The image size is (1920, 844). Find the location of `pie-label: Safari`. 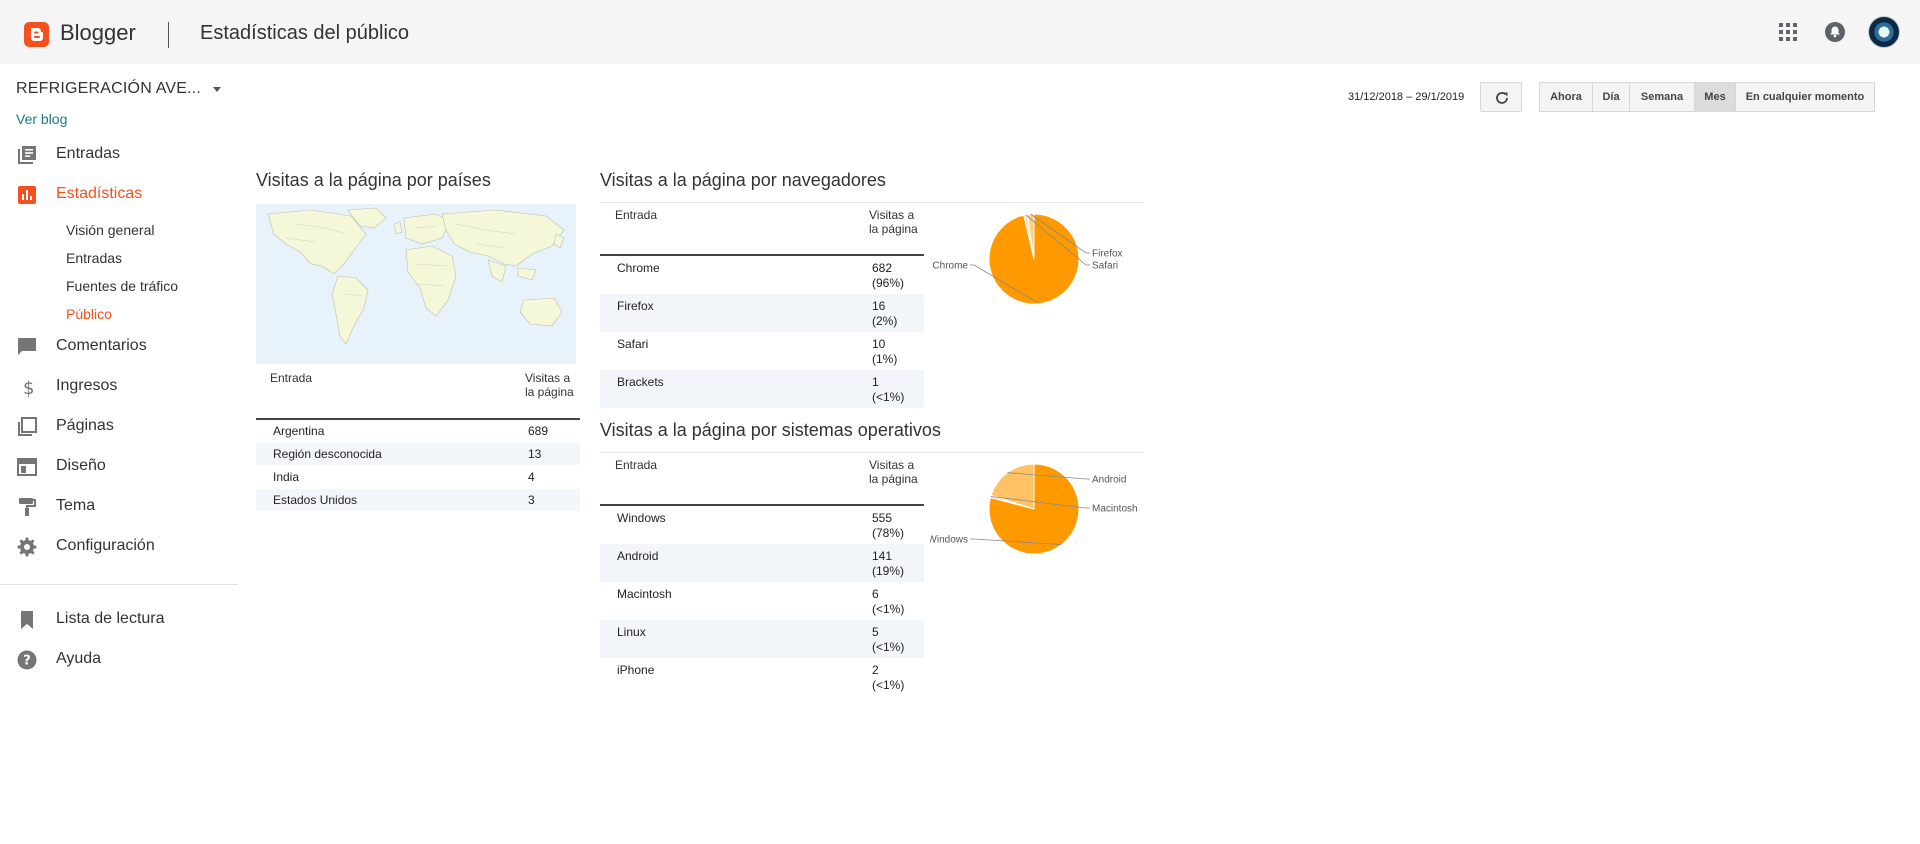

pie-label: Safari is located at coordinates (1105, 266).